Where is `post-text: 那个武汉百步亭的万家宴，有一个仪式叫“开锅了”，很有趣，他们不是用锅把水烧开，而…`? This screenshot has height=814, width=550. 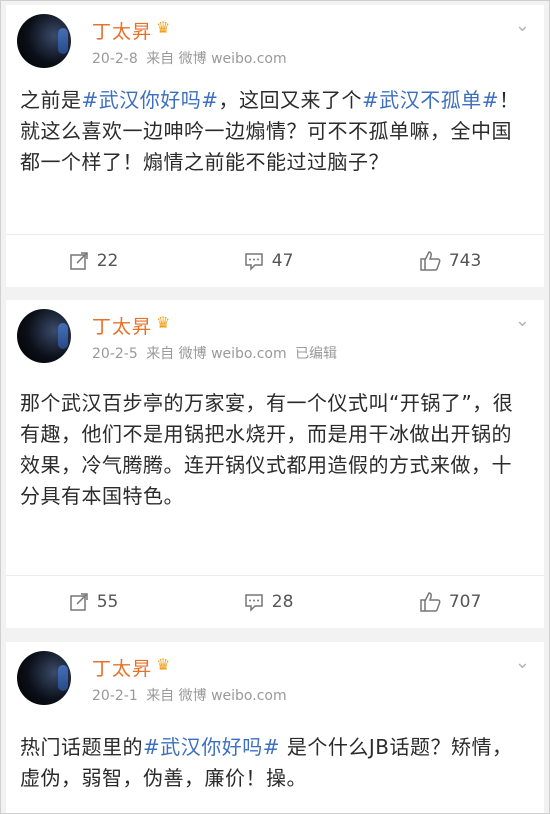 post-text: 那个武汉百步亭的万家宴，有一个仪式叫“开锅了”，很有趣，他们不是用锅把水烧开，而… is located at coordinates (275, 450).